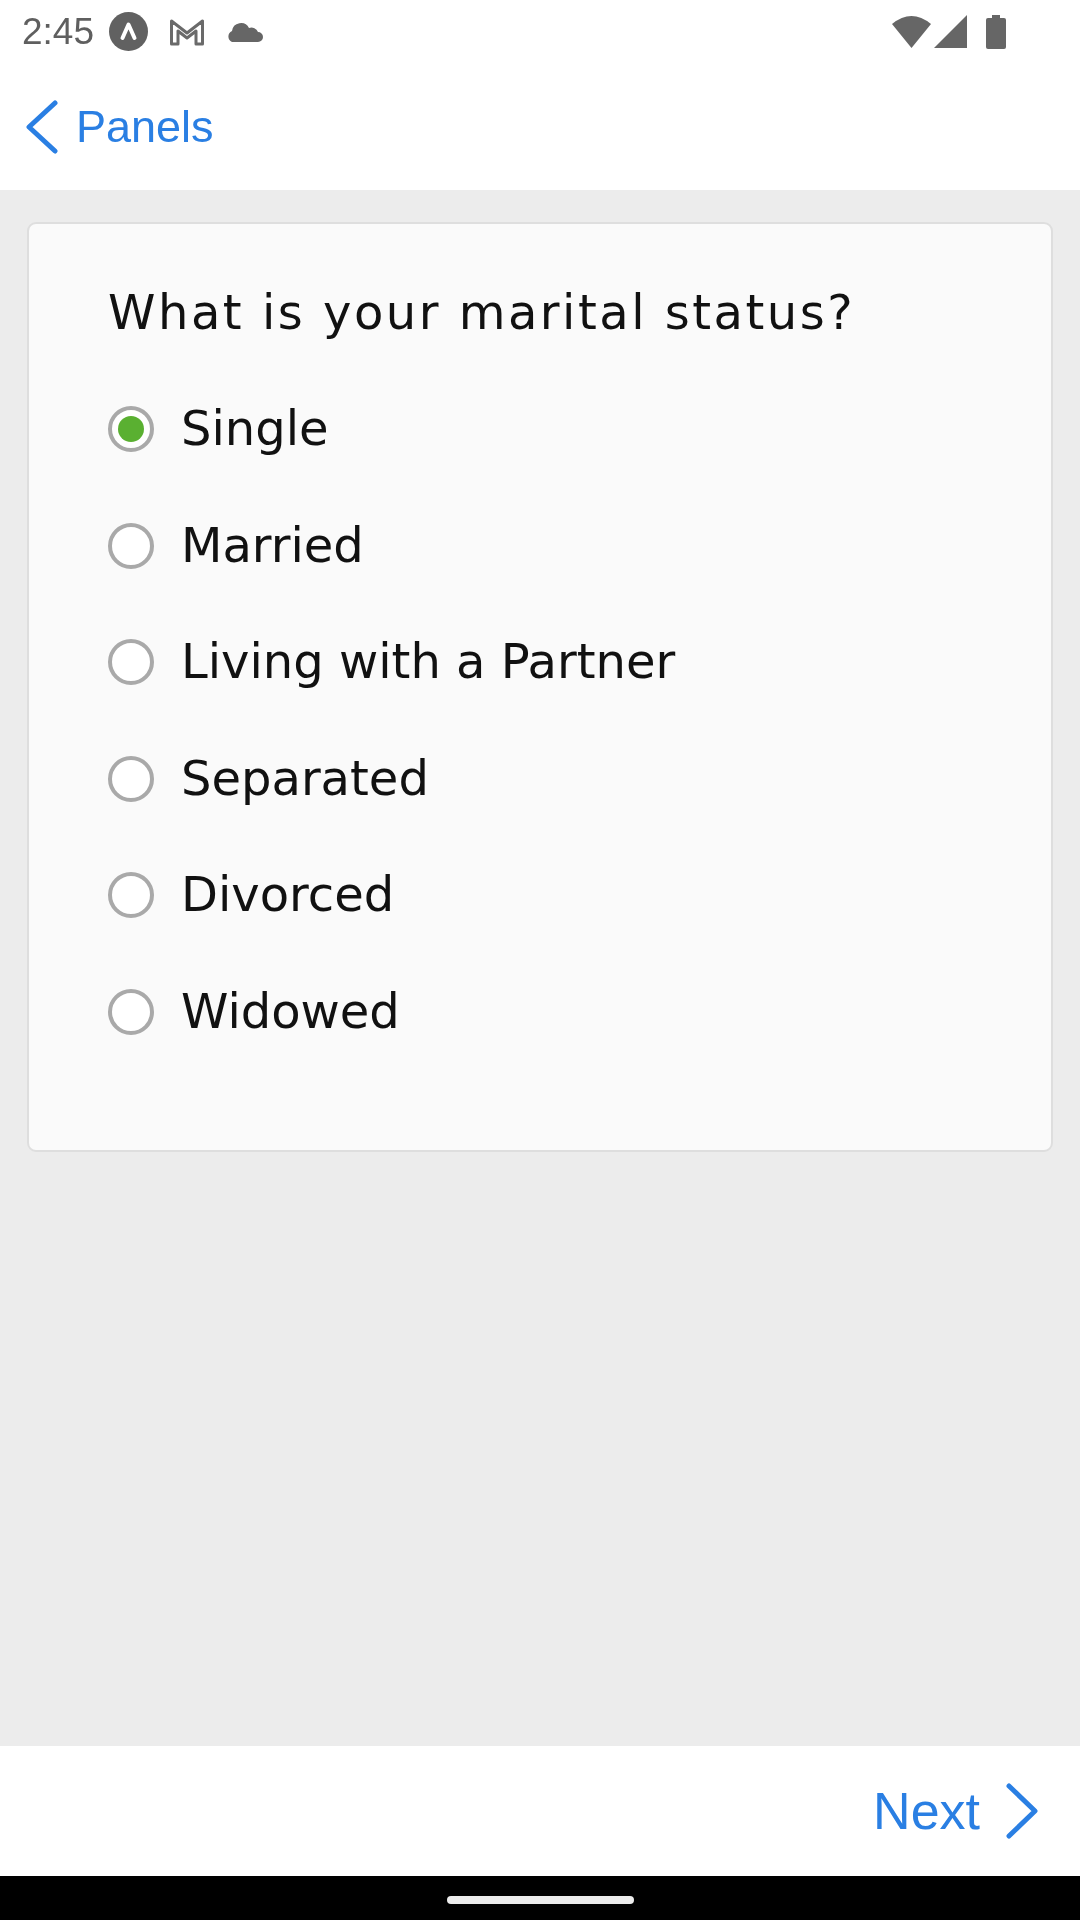 This screenshot has width=1080, height=1920. What do you see at coordinates (305, 778) in the screenshot?
I see `option-label: Separated` at bounding box center [305, 778].